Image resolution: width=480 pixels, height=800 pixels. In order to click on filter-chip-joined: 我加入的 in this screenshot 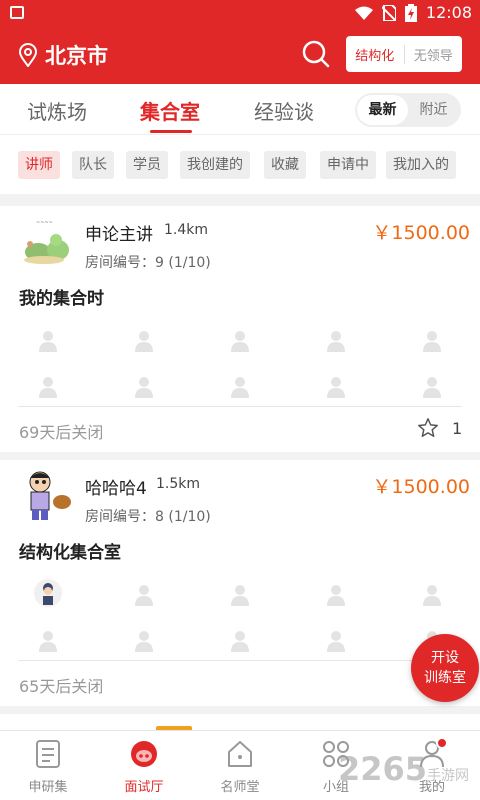, I will do `click(421, 165)`.